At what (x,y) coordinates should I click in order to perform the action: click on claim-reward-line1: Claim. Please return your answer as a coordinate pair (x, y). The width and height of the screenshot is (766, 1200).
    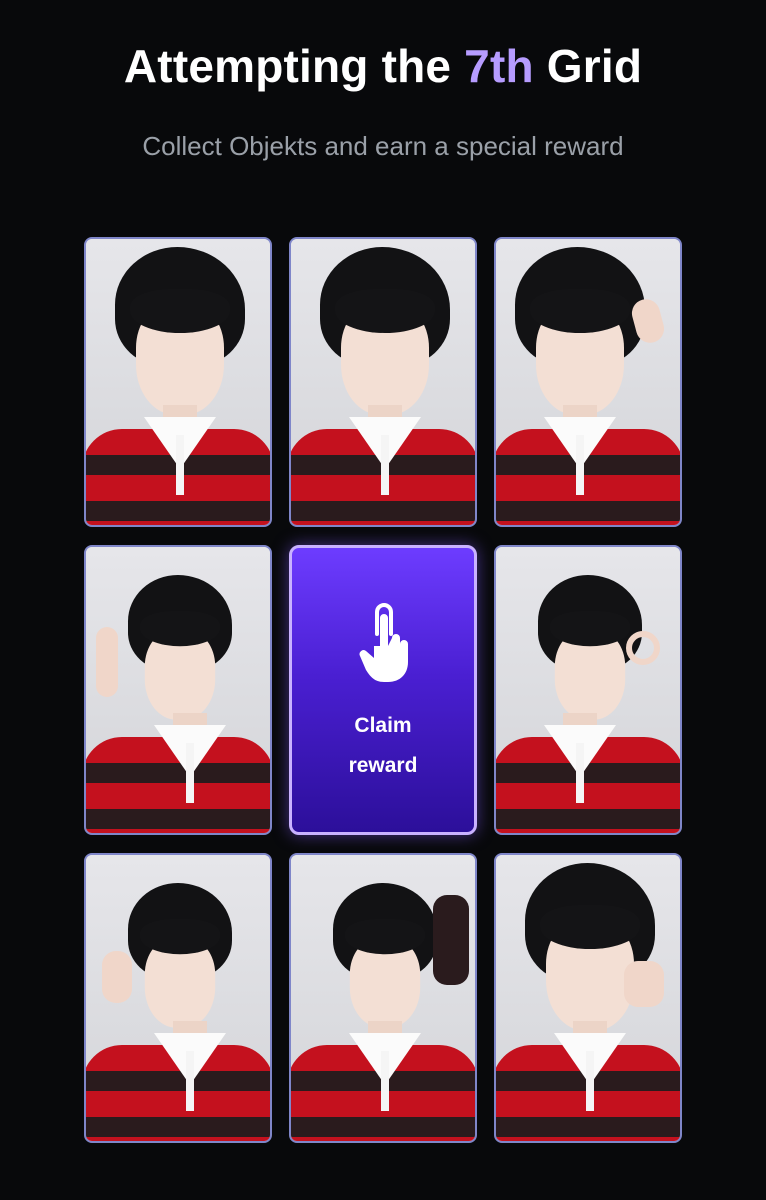
    Looking at the image, I should click on (383, 725).